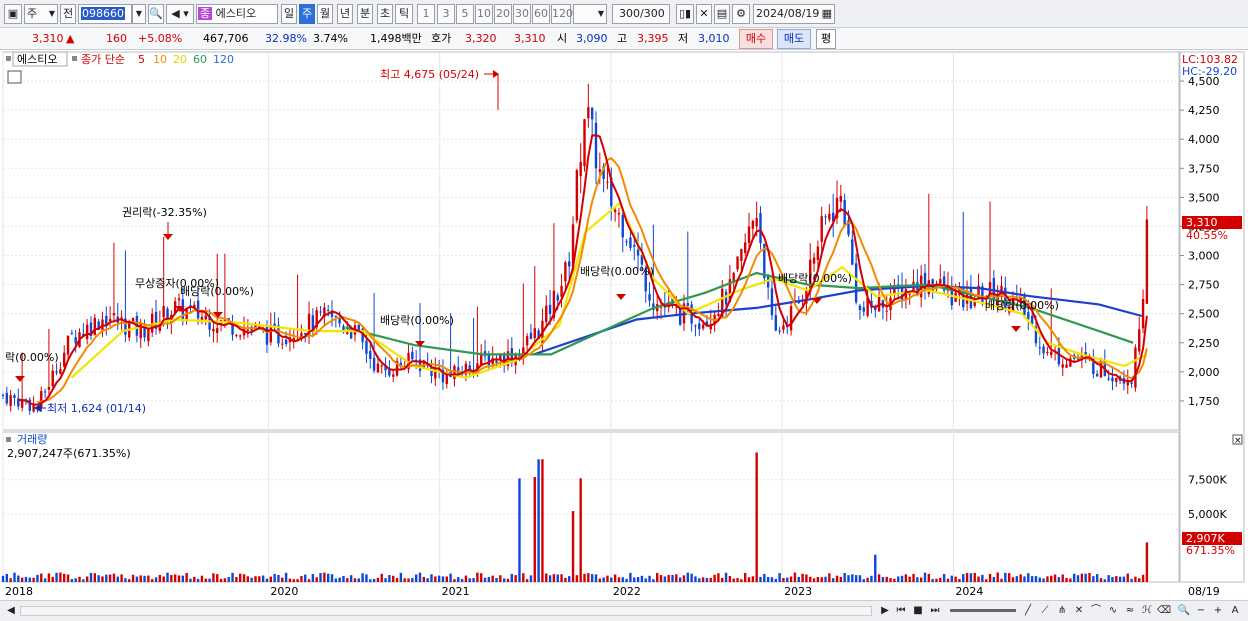  I want to click on window-icon: ▣, so click(13, 14).